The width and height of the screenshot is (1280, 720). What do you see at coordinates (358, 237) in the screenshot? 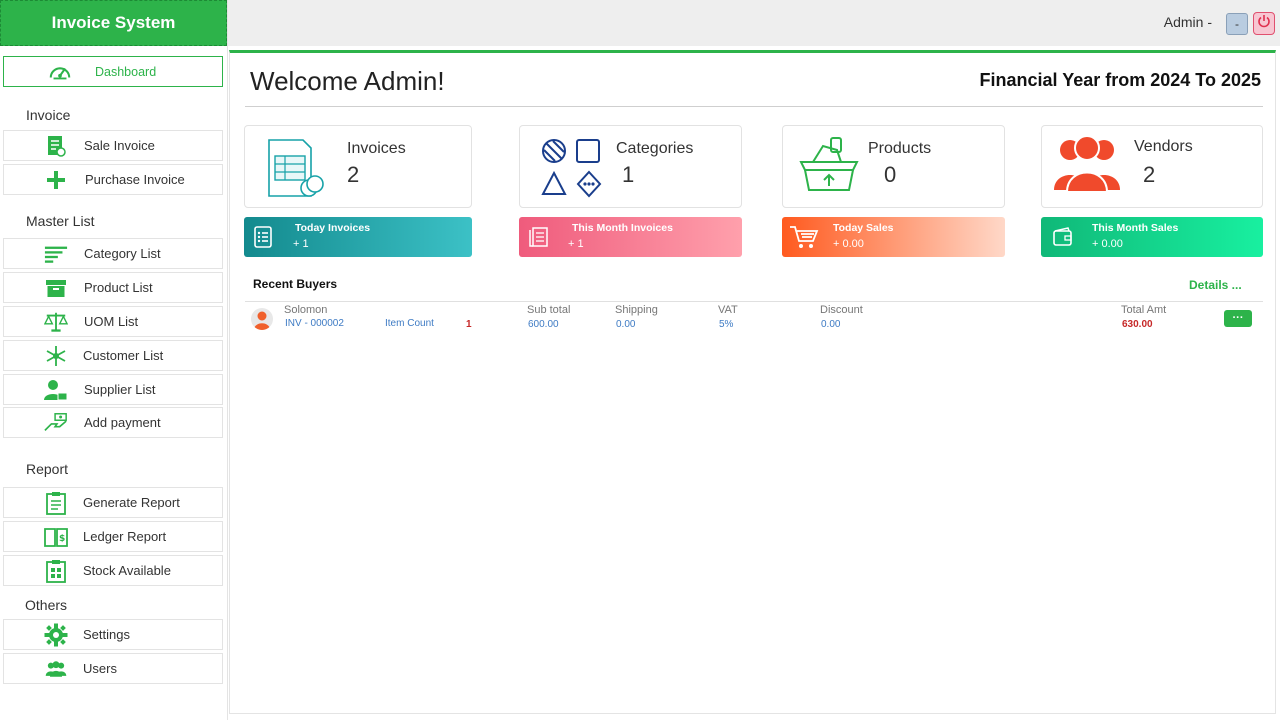
I see `stat-today-invoices: Today Invoices + 1` at bounding box center [358, 237].